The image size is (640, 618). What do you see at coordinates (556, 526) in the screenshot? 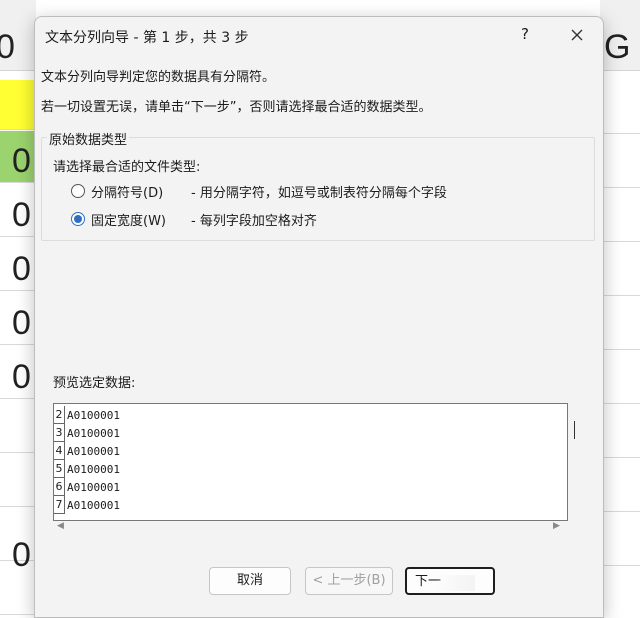
I see `scroll-right-icon: ▶` at bounding box center [556, 526].